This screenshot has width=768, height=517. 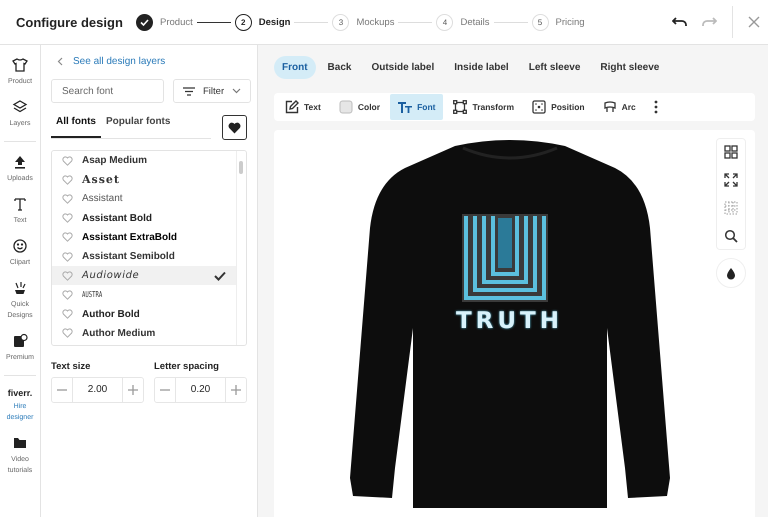 I want to click on close-icon, so click(x=754, y=22).